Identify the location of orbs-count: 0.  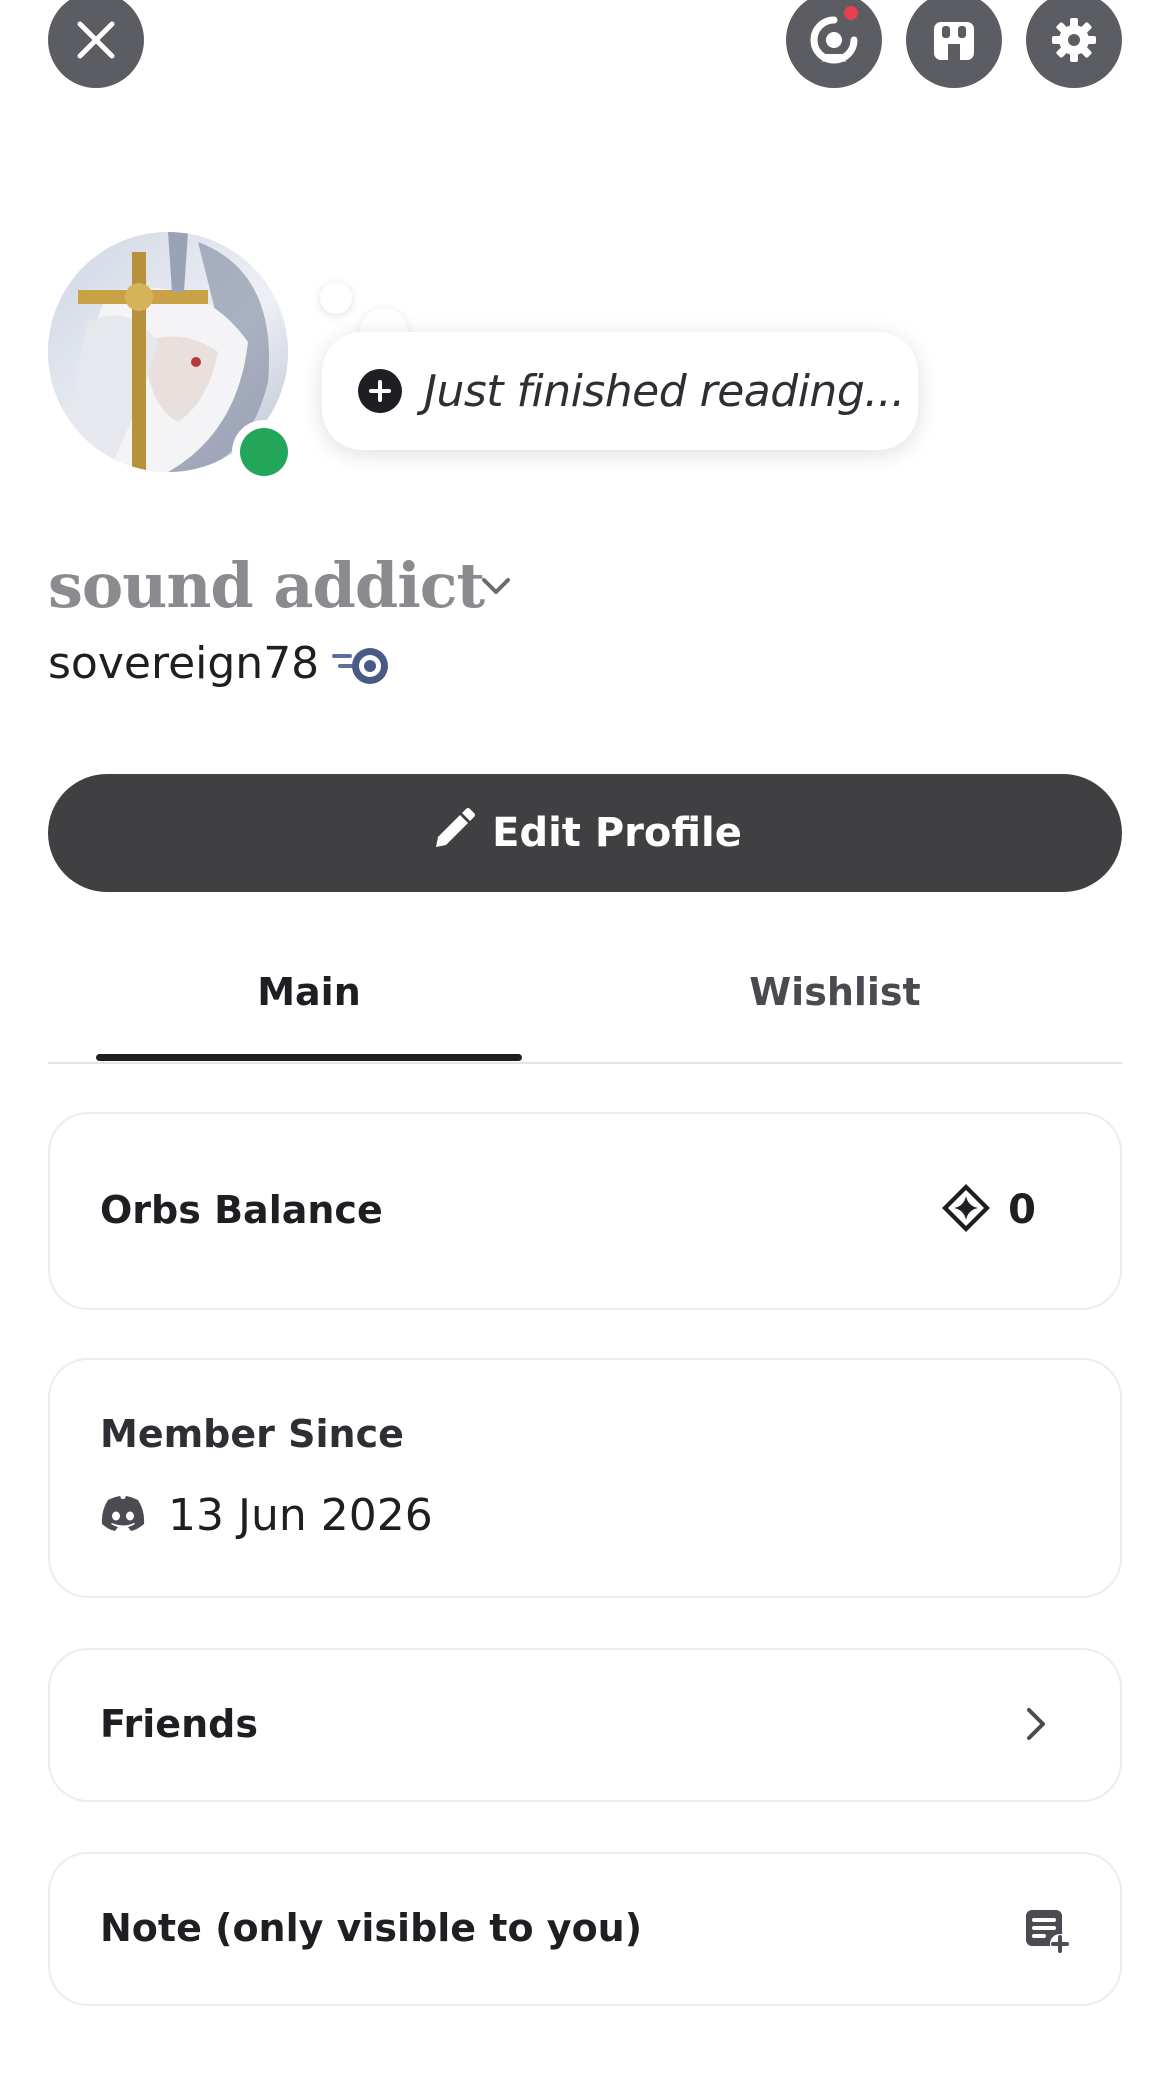
(1022, 1210).